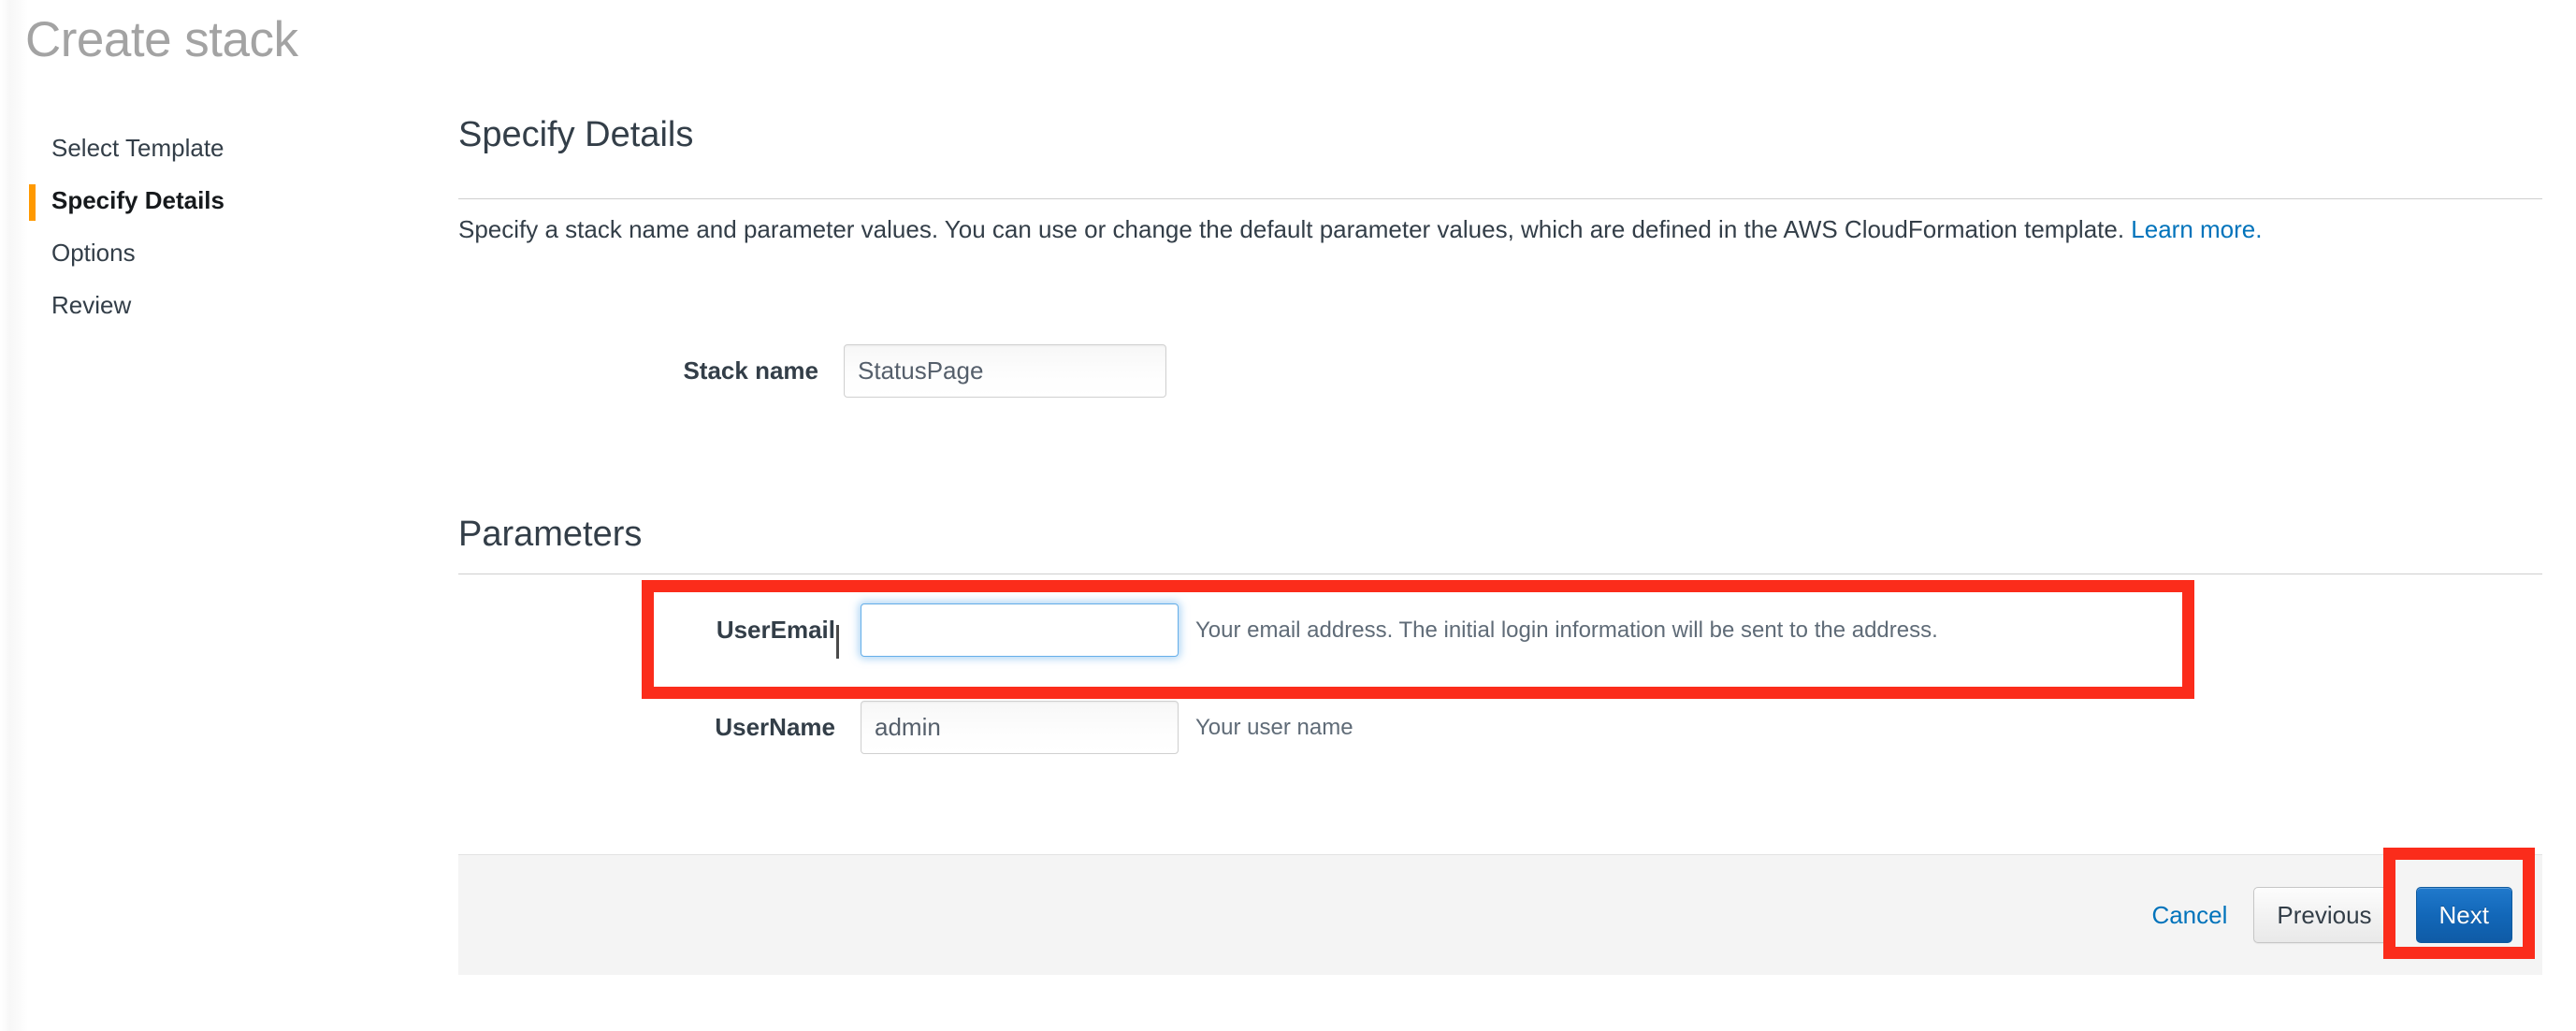  I want to click on user-email-input, so click(1020, 630).